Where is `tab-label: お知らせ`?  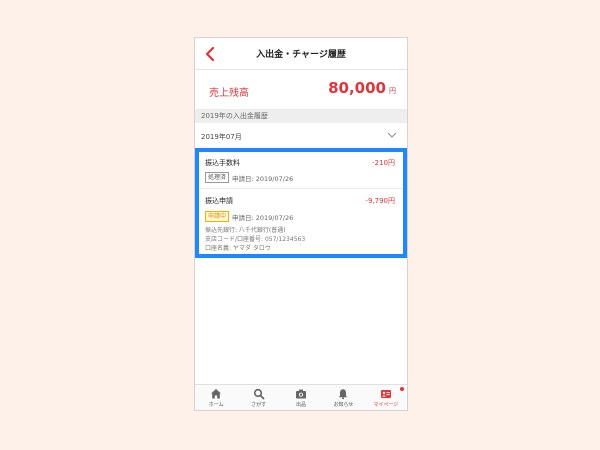
tab-label: お知らせ is located at coordinates (343, 405).